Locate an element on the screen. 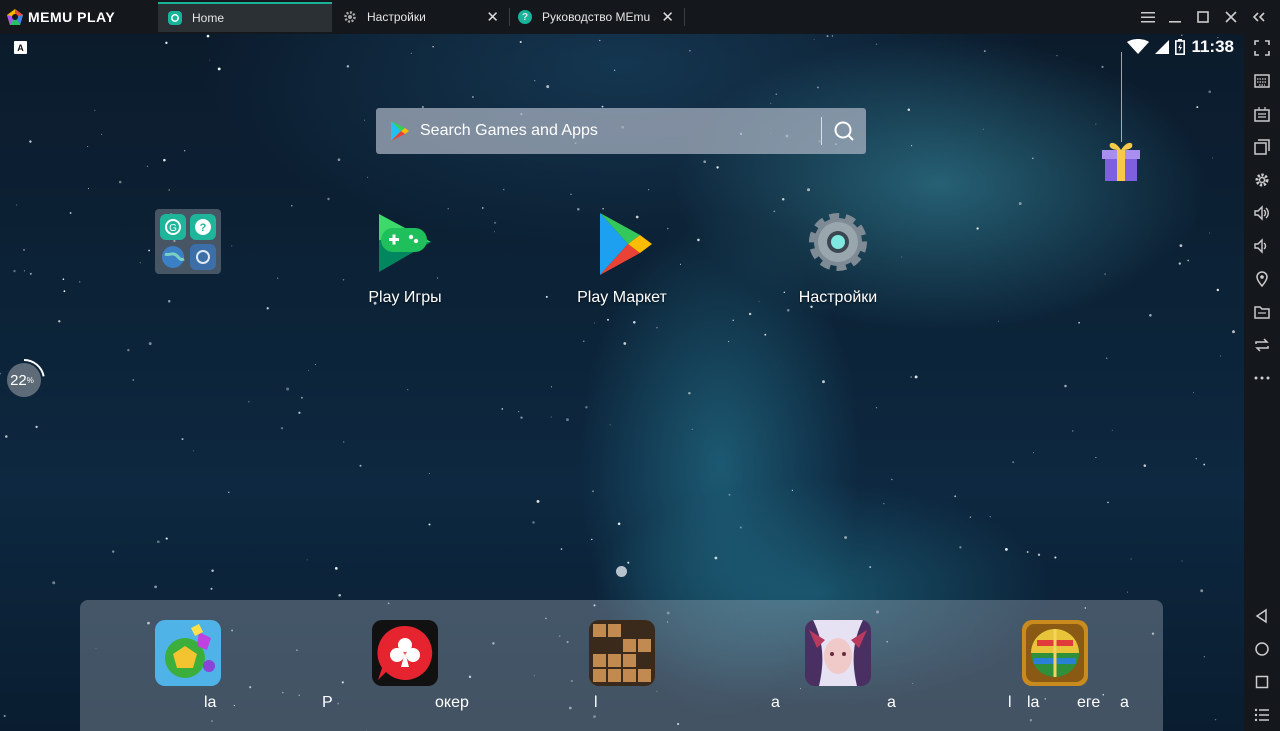  dock-app-wood-block is located at coordinates (622, 653).